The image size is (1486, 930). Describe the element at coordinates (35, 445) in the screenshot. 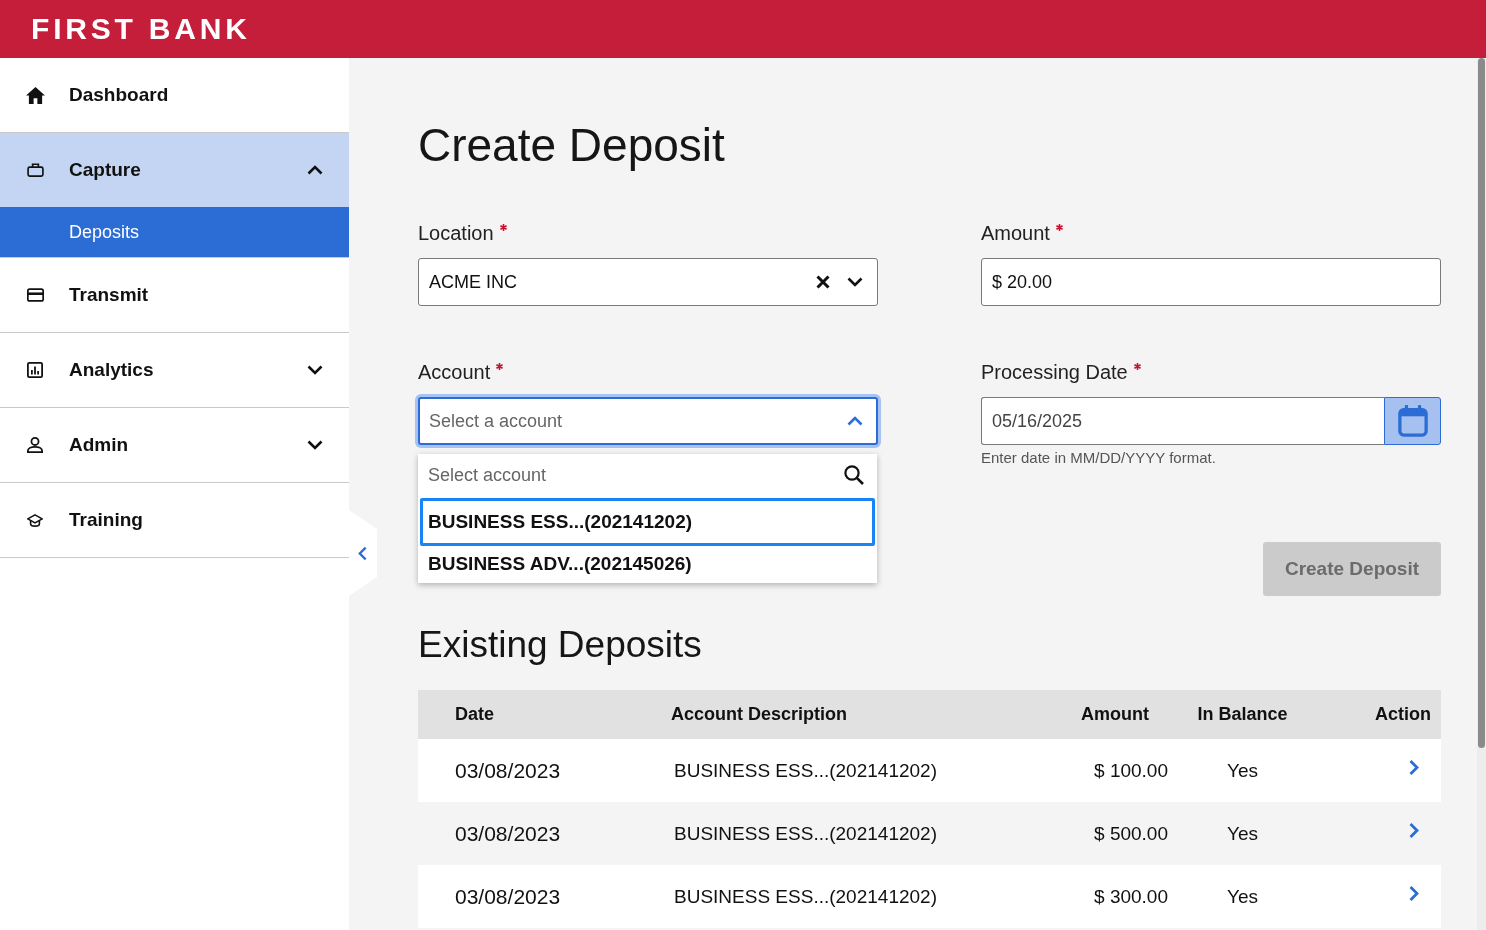

I see `person-icon` at that location.